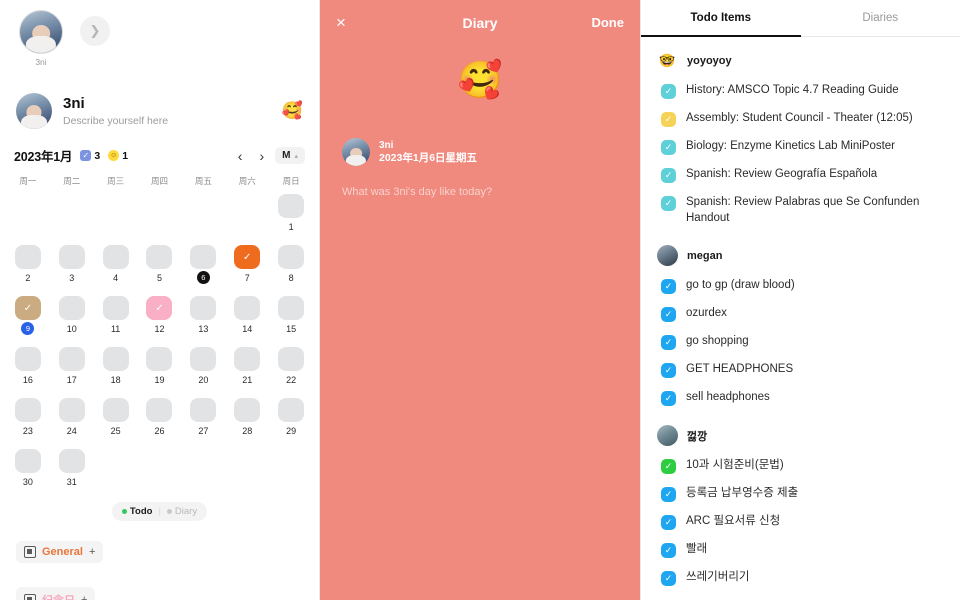 This screenshot has height=600, width=960. I want to click on diary-text-input: What was 3ni's day like today?, so click(480, 192).